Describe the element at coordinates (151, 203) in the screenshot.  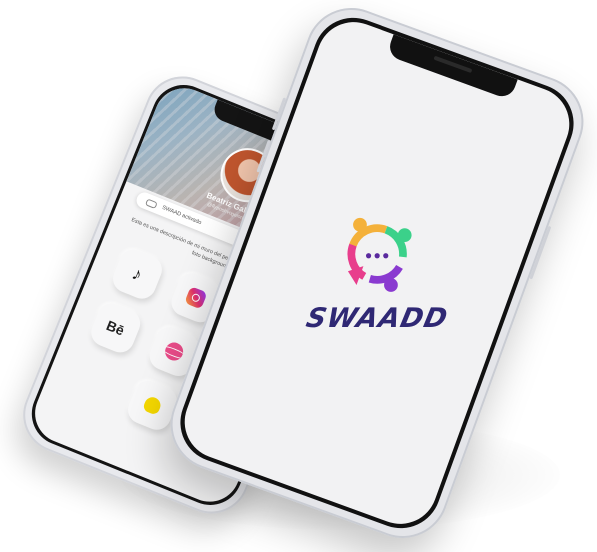
I see `toggle-icon` at that location.